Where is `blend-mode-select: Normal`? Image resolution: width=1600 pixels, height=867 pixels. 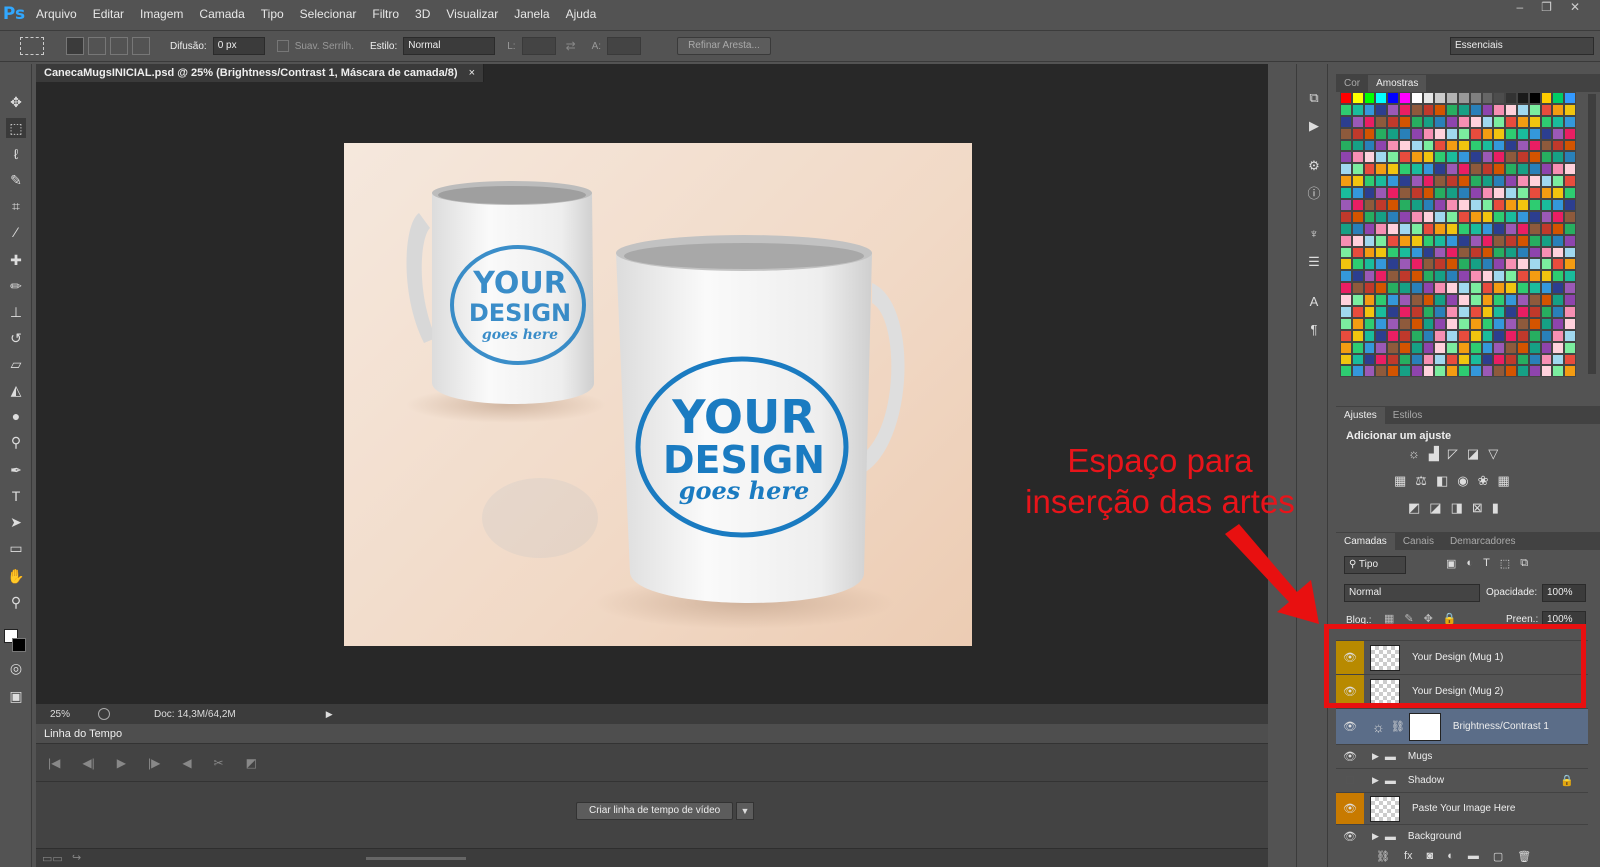
blend-mode-select: Normal is located at coordinates (1412, 593).